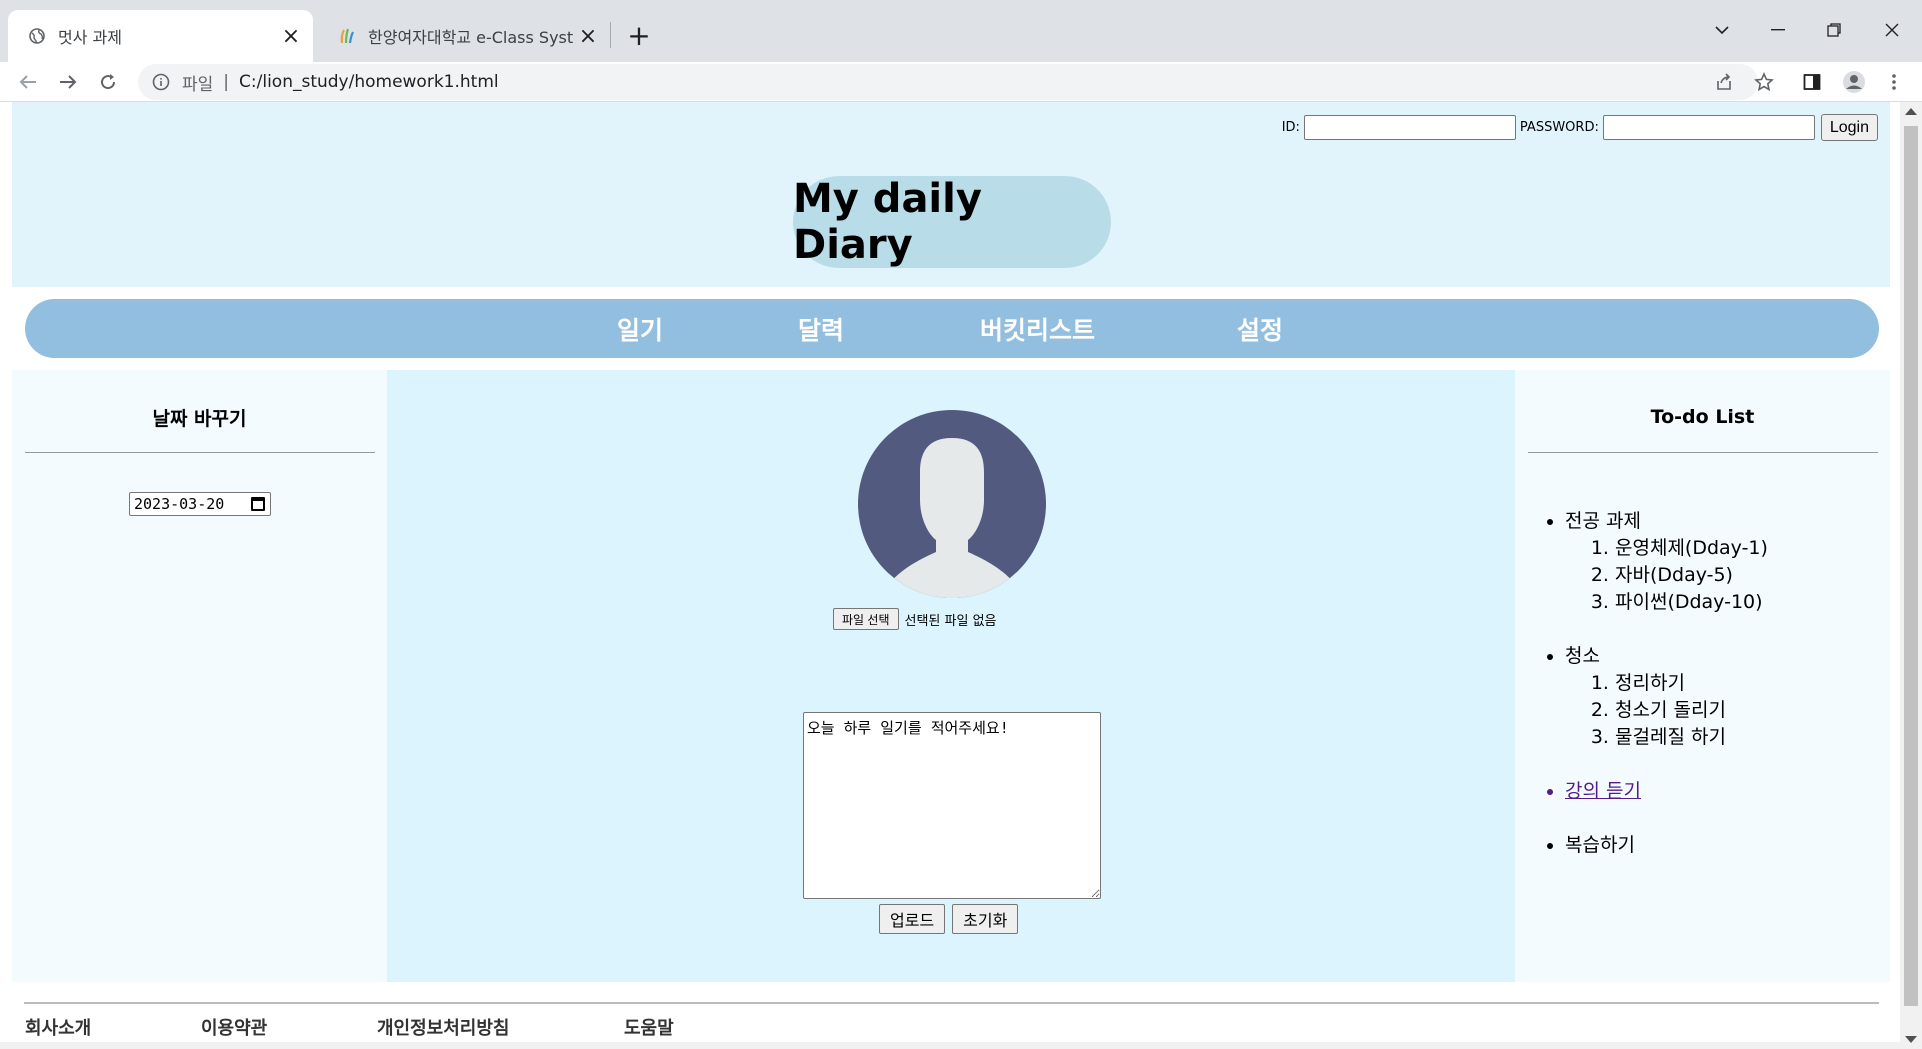 The image size is (1922, 1049). Describe the element at coordinates (610, 35) in the screenshot. I see `tab-separator` at that location.